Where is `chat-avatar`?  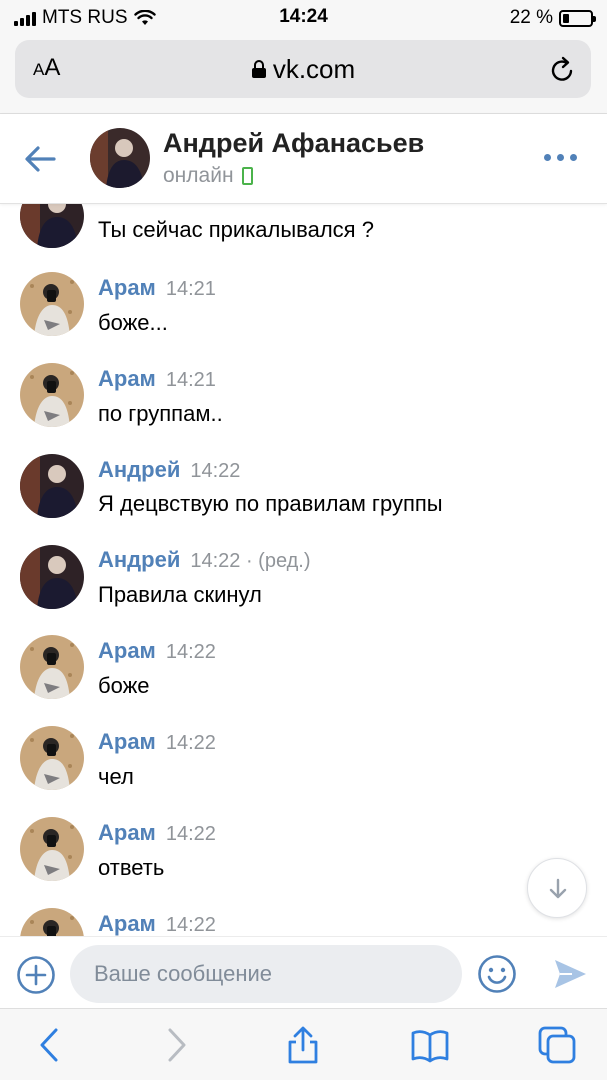 chat-avatar is located at coordinates (120, 158).